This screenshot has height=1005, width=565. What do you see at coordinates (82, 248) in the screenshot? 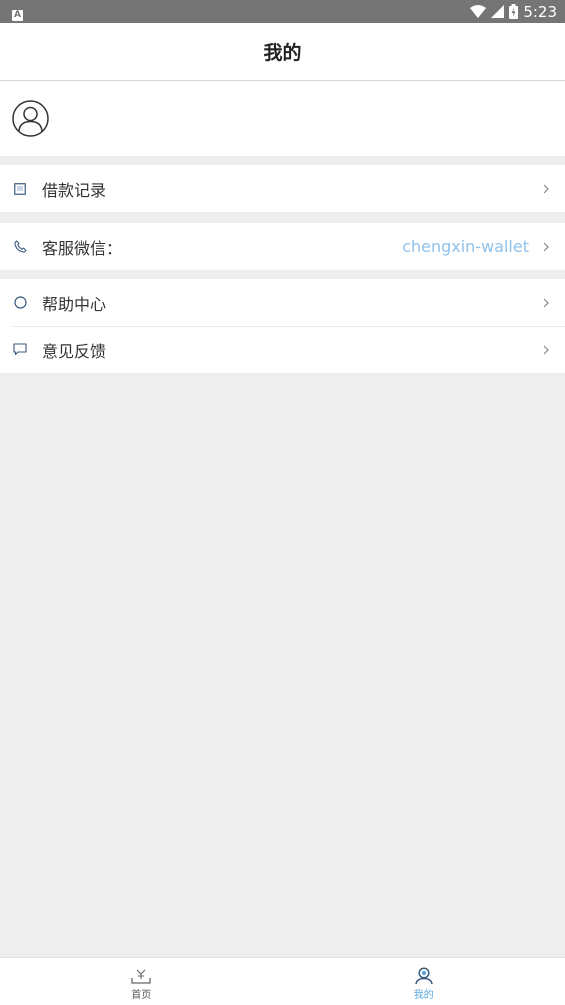
I see `customer-service-label: 客服微信：` at bounding box center [82, 248].